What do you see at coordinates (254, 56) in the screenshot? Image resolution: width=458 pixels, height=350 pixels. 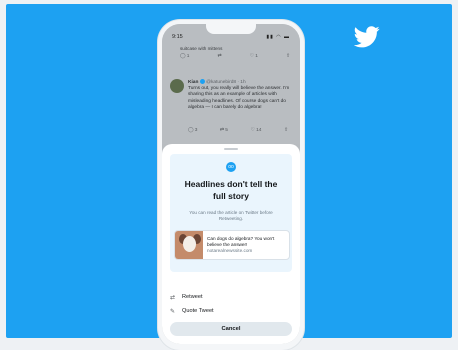 I see `like-icon: ♡ 1` at bounding box center [254, 56].